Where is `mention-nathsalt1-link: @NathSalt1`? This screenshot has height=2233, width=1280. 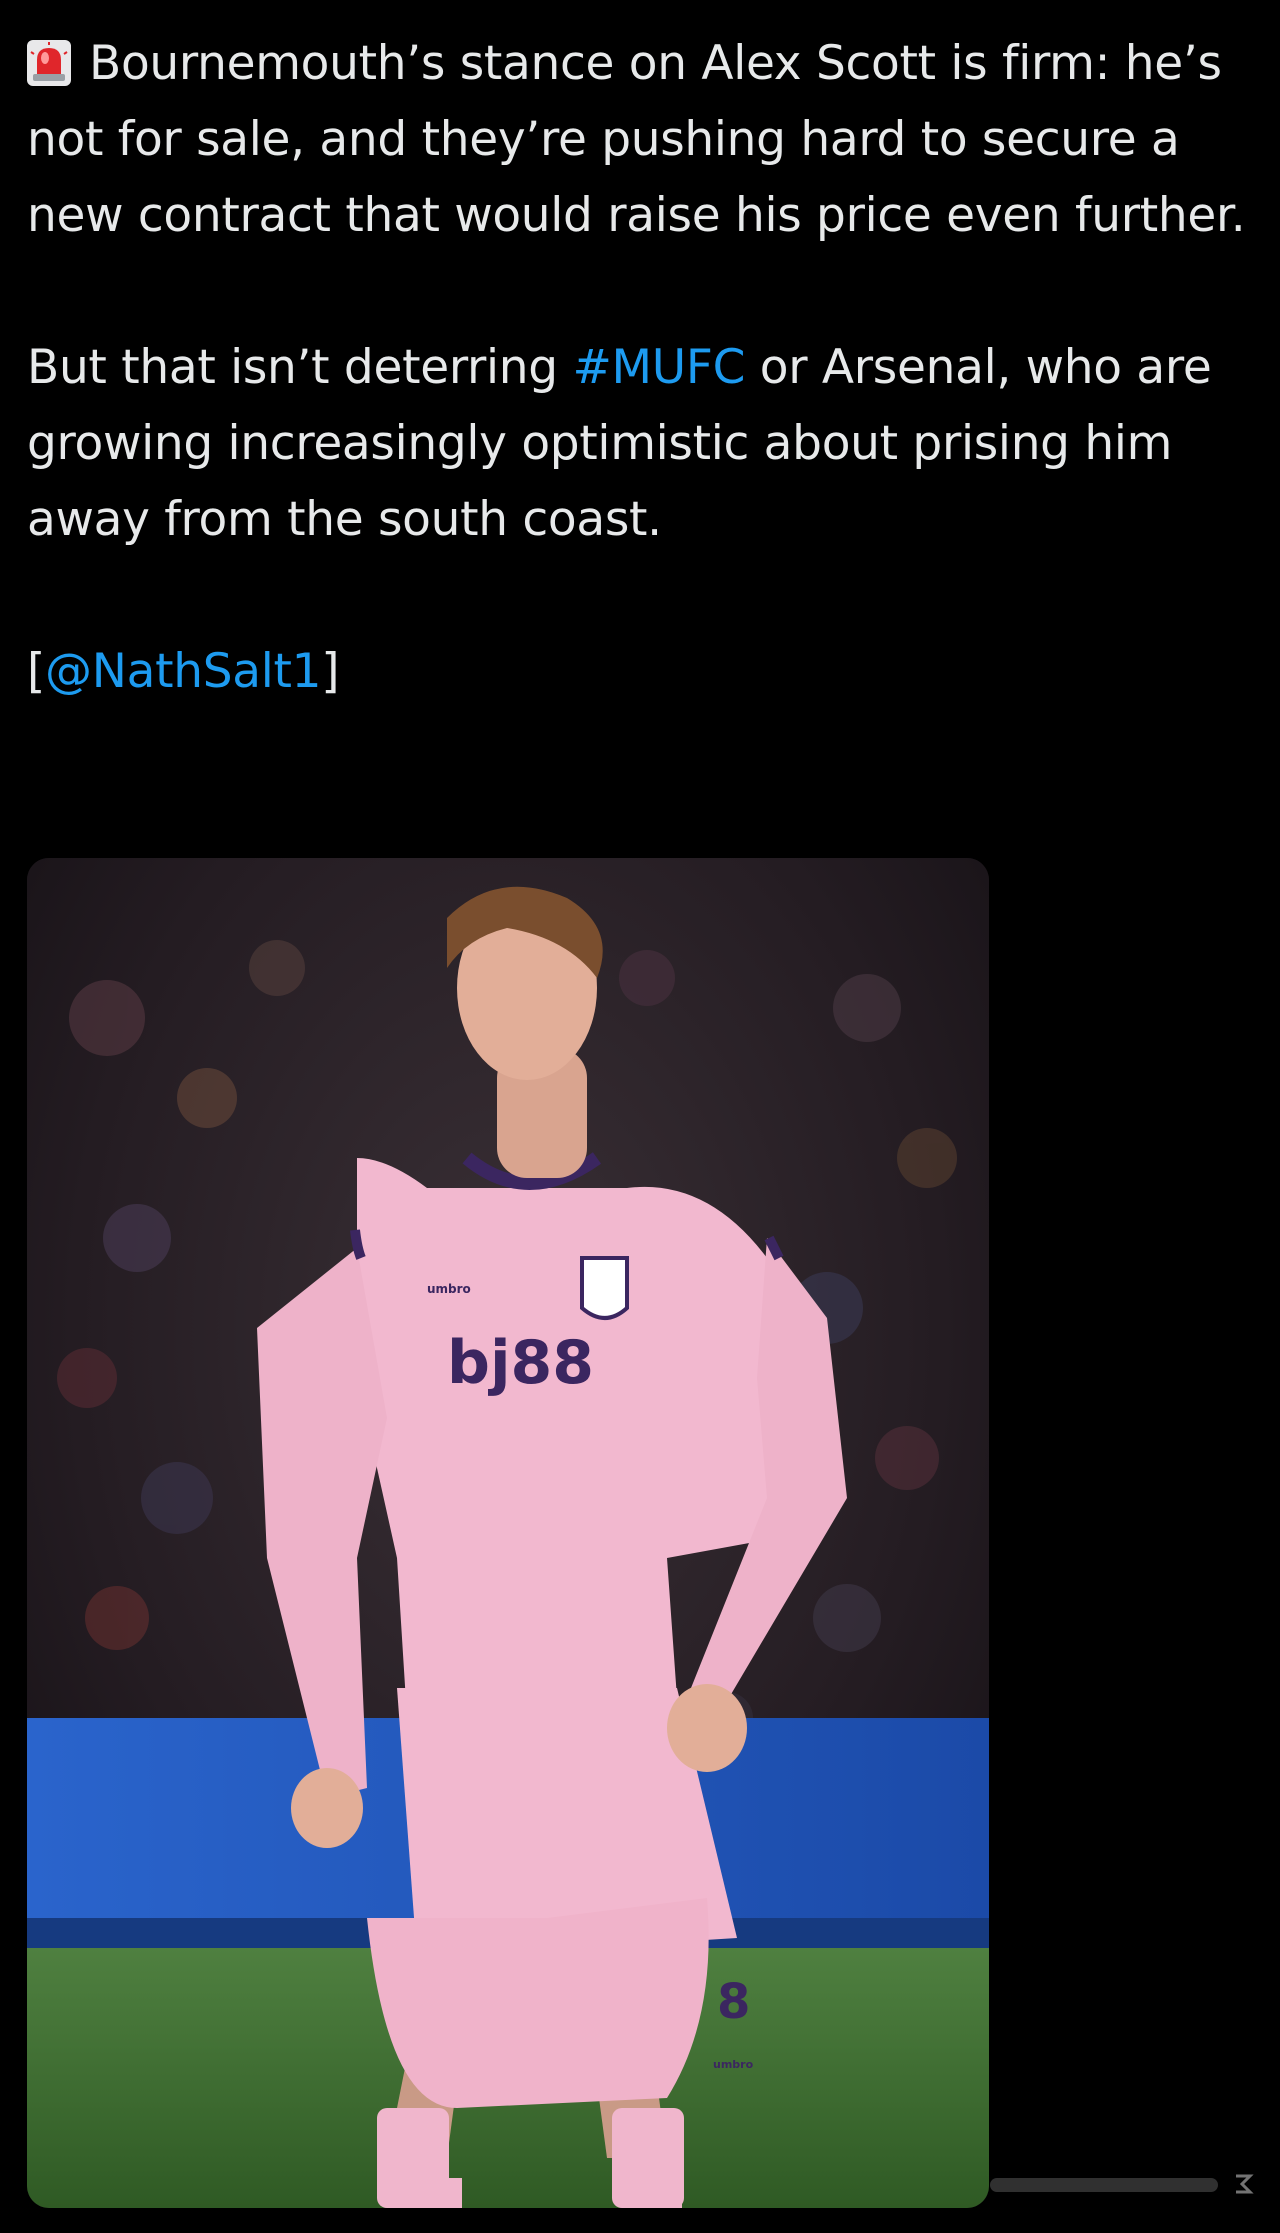
mention-nathsalt1-link: @NathSalt1 is located at coordinates (183, 671).